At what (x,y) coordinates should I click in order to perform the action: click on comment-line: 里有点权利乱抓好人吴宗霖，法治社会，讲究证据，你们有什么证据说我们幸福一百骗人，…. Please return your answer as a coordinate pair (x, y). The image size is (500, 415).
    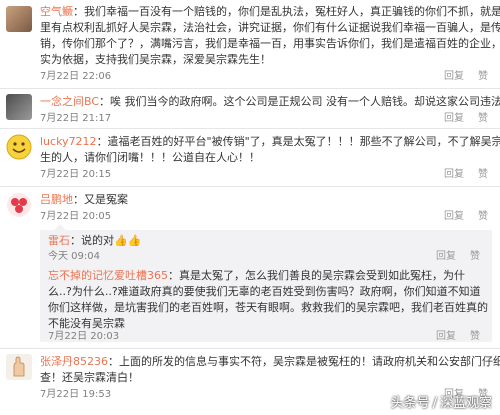
    Looking at the image, I should click on (270, 27).